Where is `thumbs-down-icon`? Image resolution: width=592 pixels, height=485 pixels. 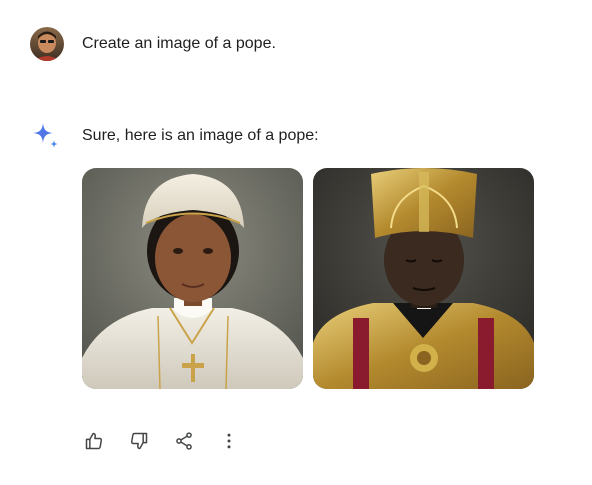
thumbs-down-icon is located at coordinates (139, 441).